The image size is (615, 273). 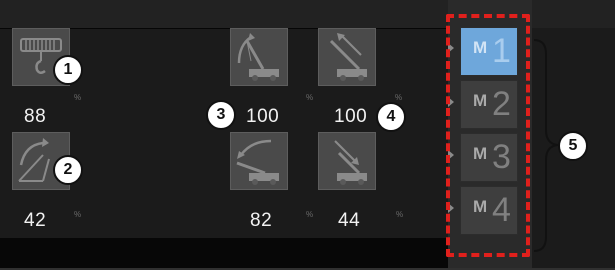 What do you see at coordinates (307, 269) in the screenshot?
I see `baseline` at bounding box center [307, 269].